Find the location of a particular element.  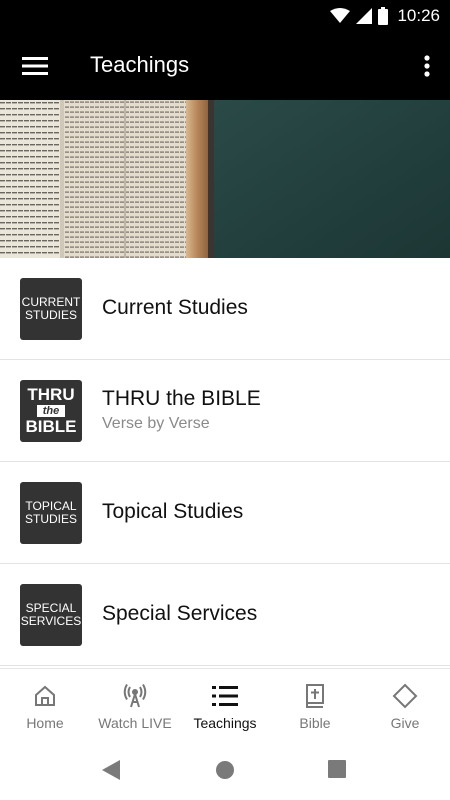

thru-the-bible-thumbnail: THRU the BIBLE is located at coordinates (51, 411).